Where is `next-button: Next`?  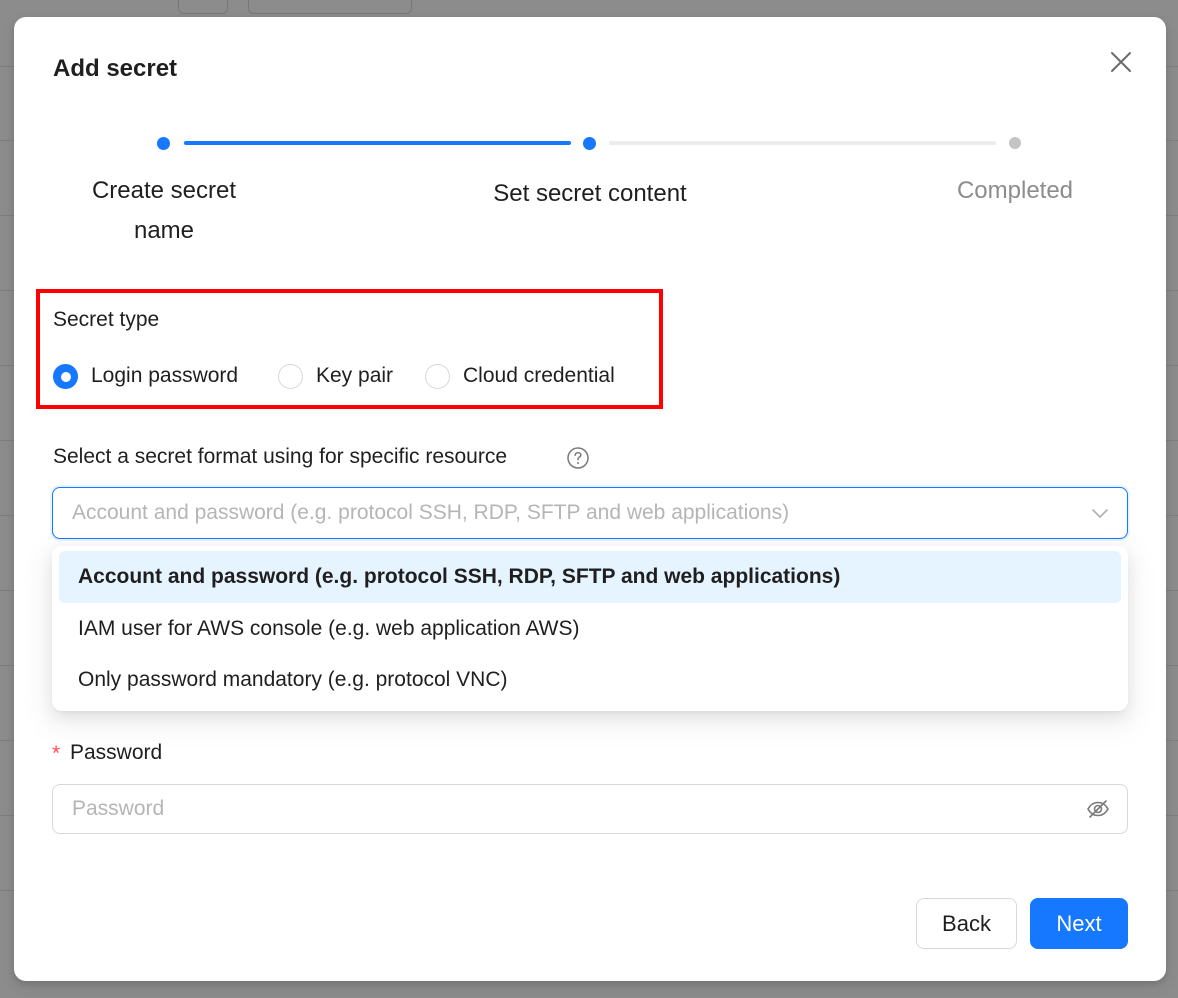 next-button: Next is located at coordinates (1079, 923).